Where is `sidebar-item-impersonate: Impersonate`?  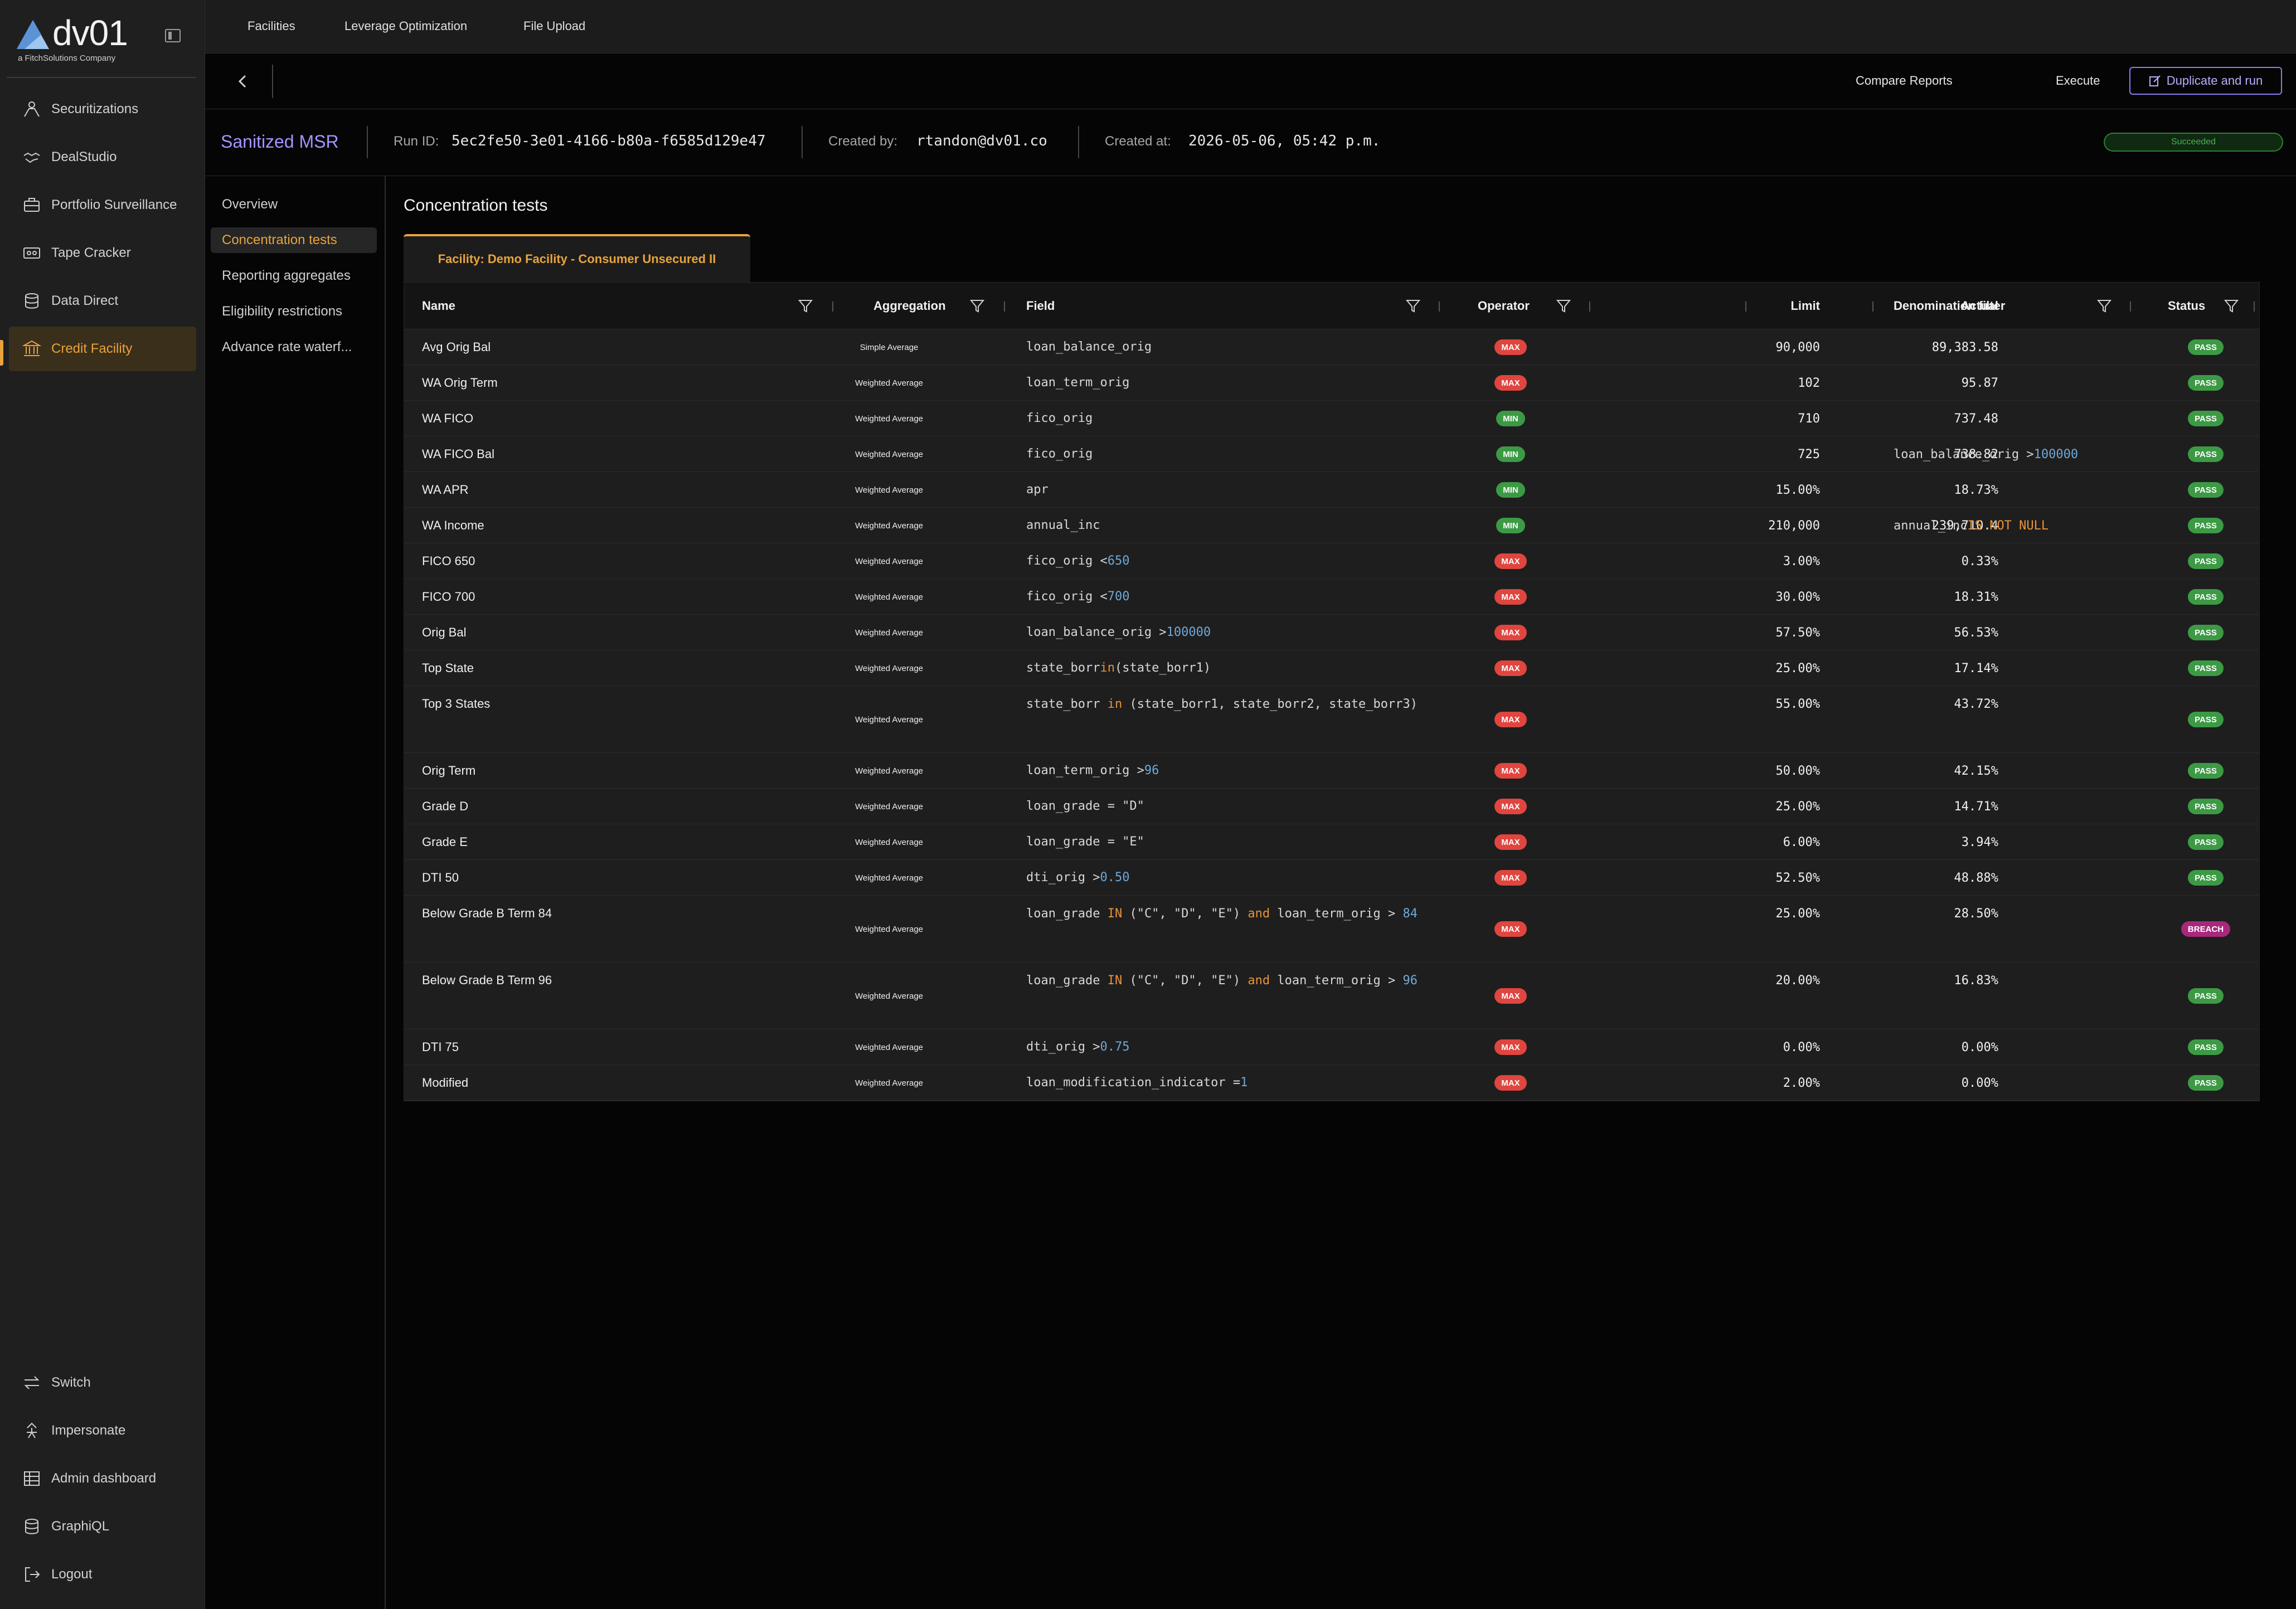
sidebar-item-impersonate: Impersonate is located at coordinates (103, 1430).